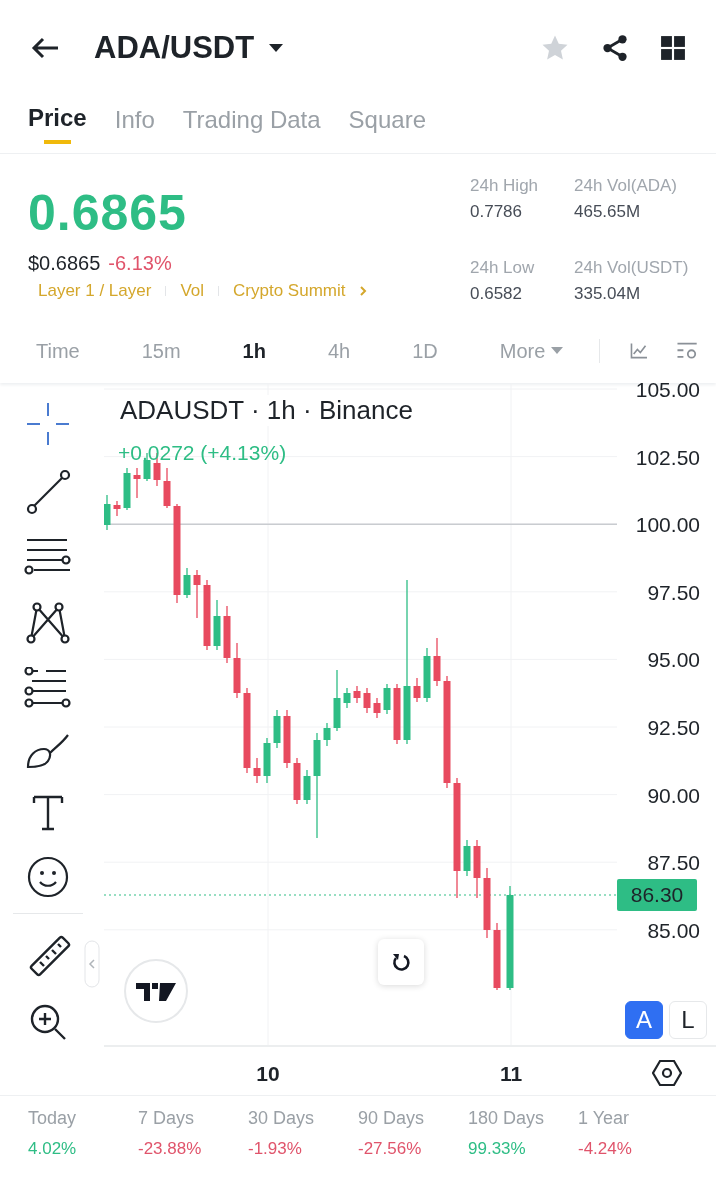 The width and height of the screenshot is (716, 1188). I want to click on tab: Square, so click(387, 120).